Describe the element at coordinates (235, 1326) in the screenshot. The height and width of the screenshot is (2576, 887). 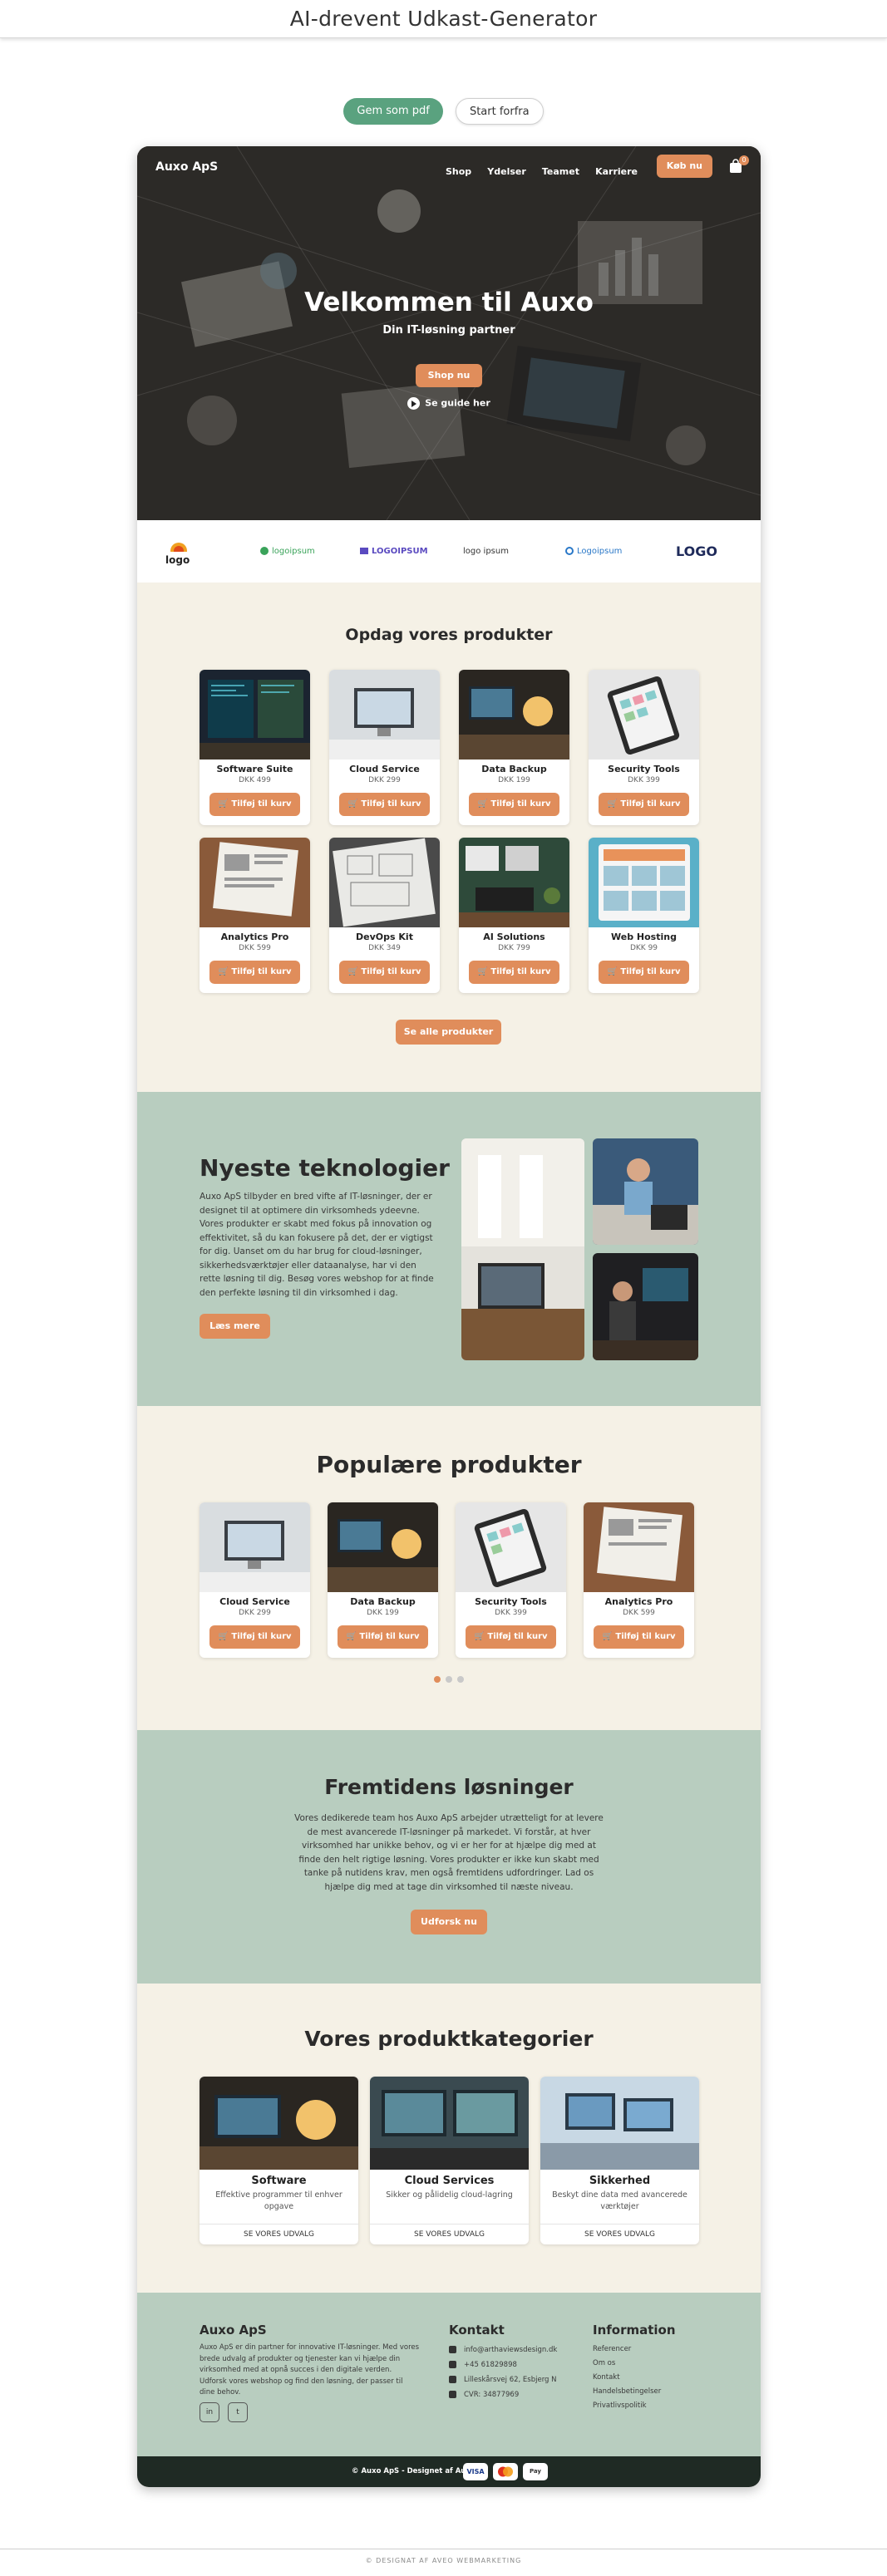
I see `read-more-button: Læs mere` at that location.